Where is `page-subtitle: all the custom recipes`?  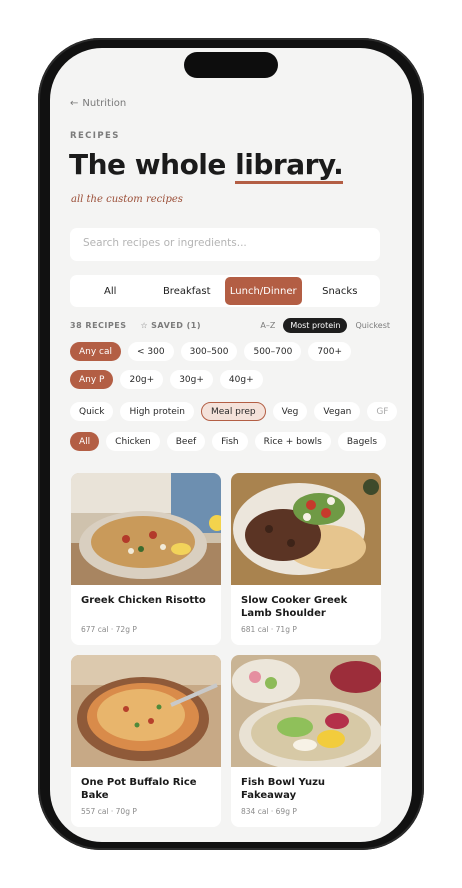
page-subtitle: all the custom recipes is located at coordinates (127, 199).